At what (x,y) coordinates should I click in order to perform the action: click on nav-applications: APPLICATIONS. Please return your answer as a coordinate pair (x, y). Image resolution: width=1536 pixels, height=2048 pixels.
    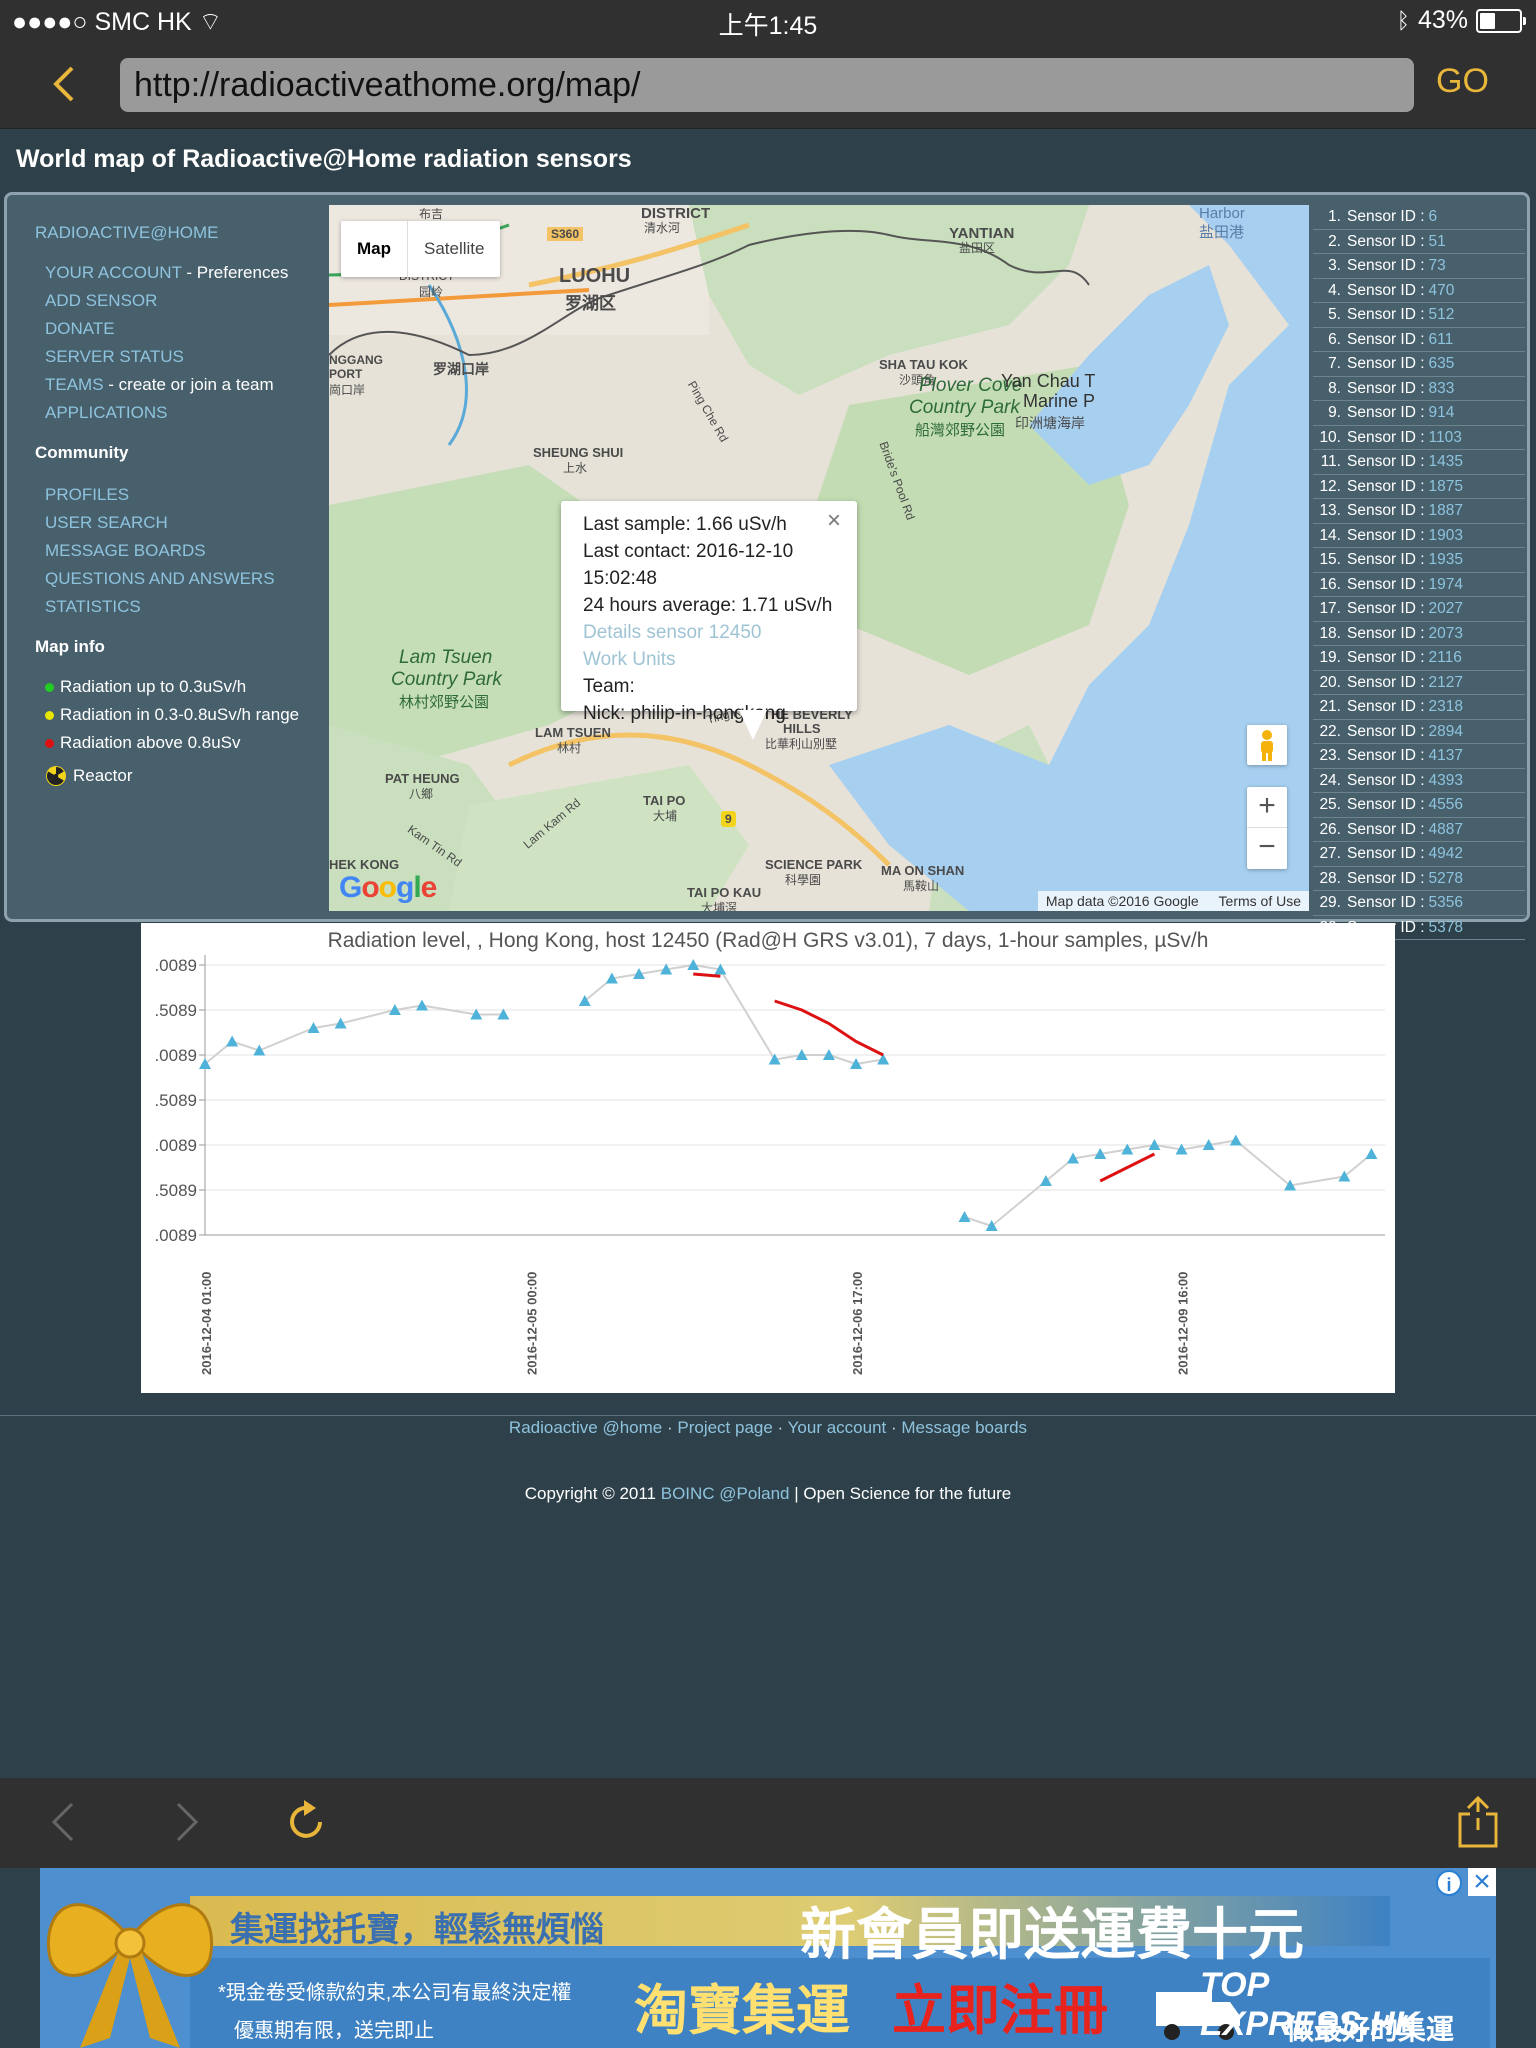
    Looking at the image, I should click on (106, 413).